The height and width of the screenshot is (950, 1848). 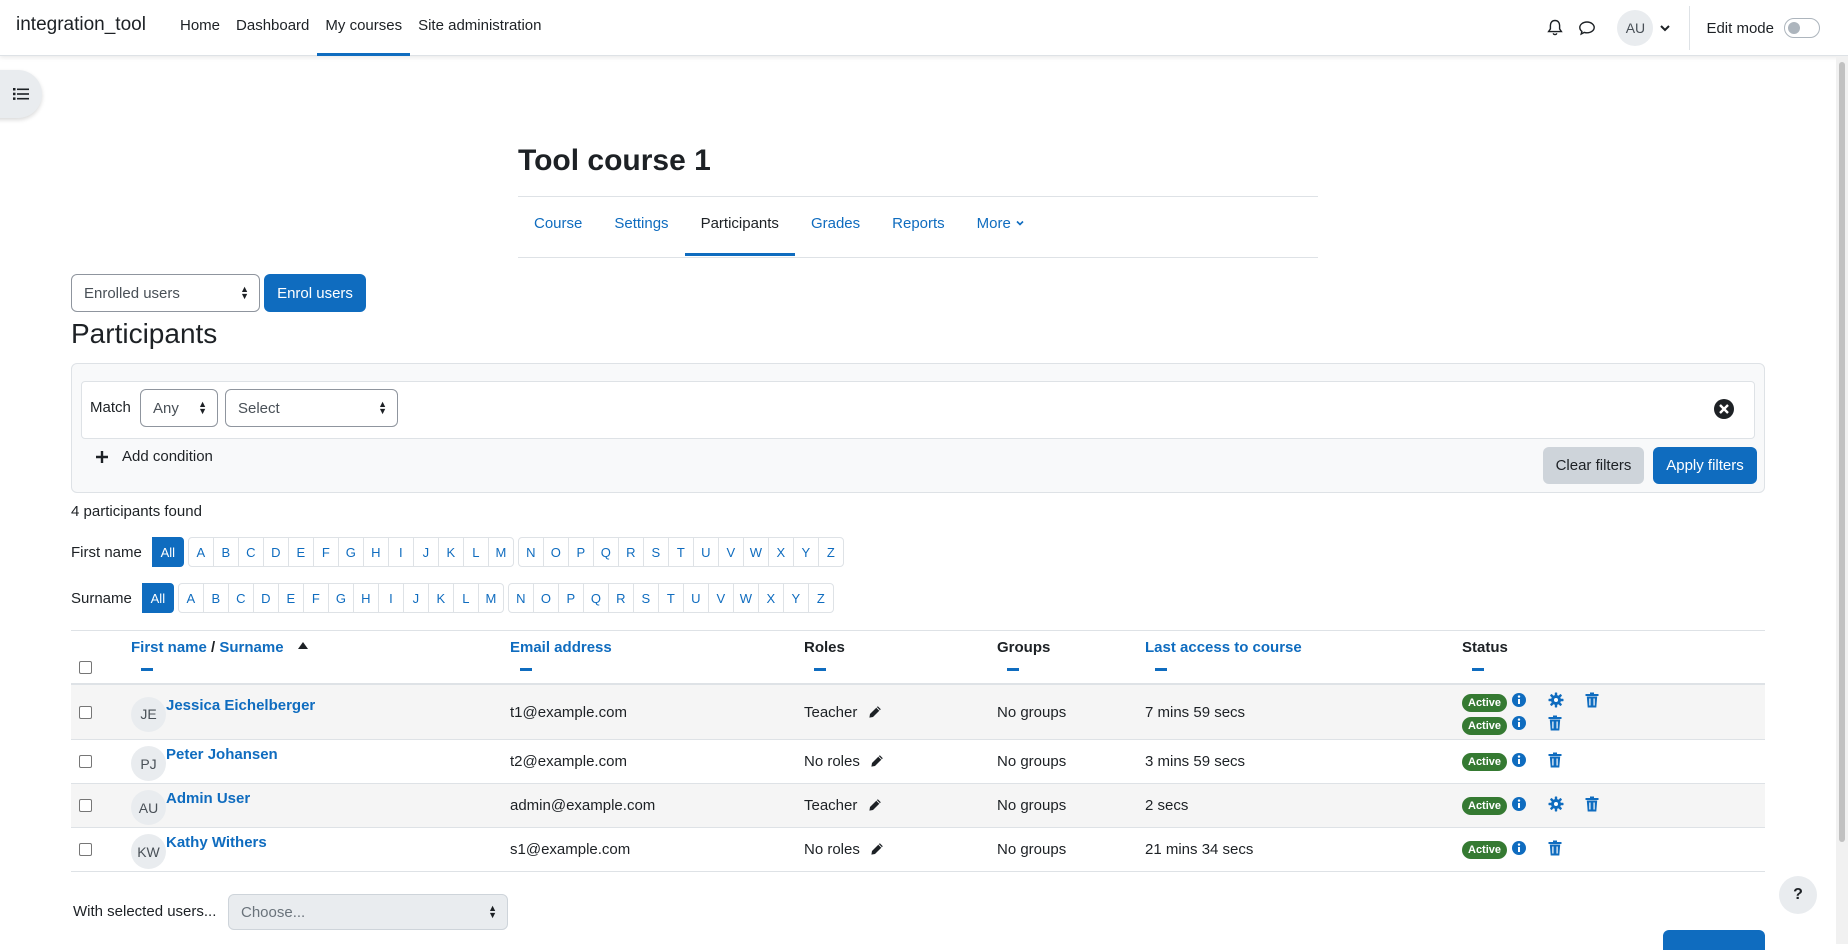 What do you see at coordinates (1223, 647) in the screenshot?
I see `sort-lastaccess-link: Last access to course` at bounding box center [1223, 647].